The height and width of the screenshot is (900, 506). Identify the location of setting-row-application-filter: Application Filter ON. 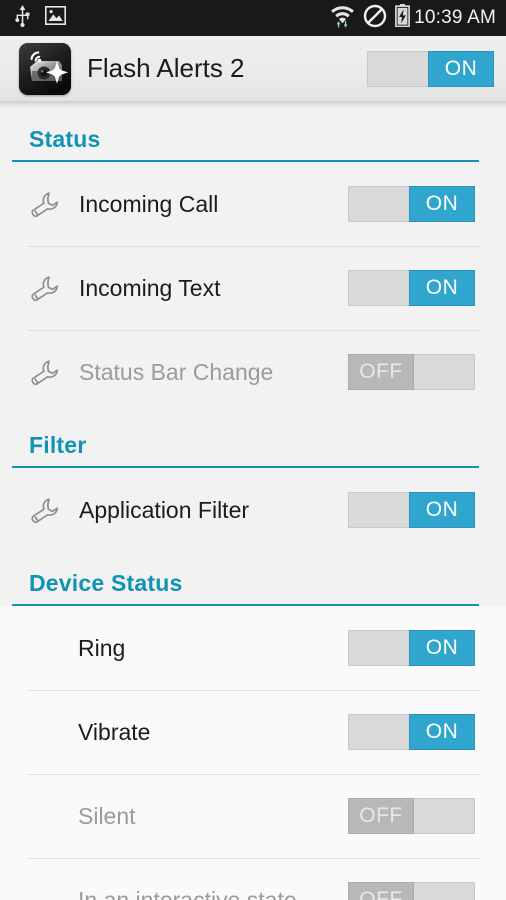
(253, 510).